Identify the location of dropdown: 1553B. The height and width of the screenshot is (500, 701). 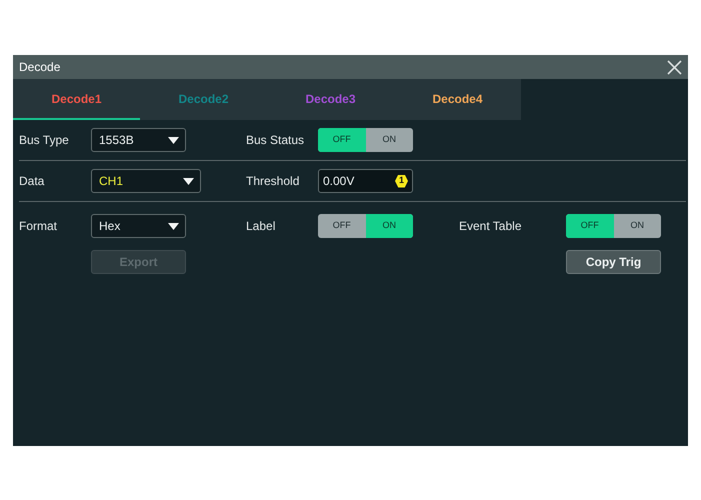
(138, 140).